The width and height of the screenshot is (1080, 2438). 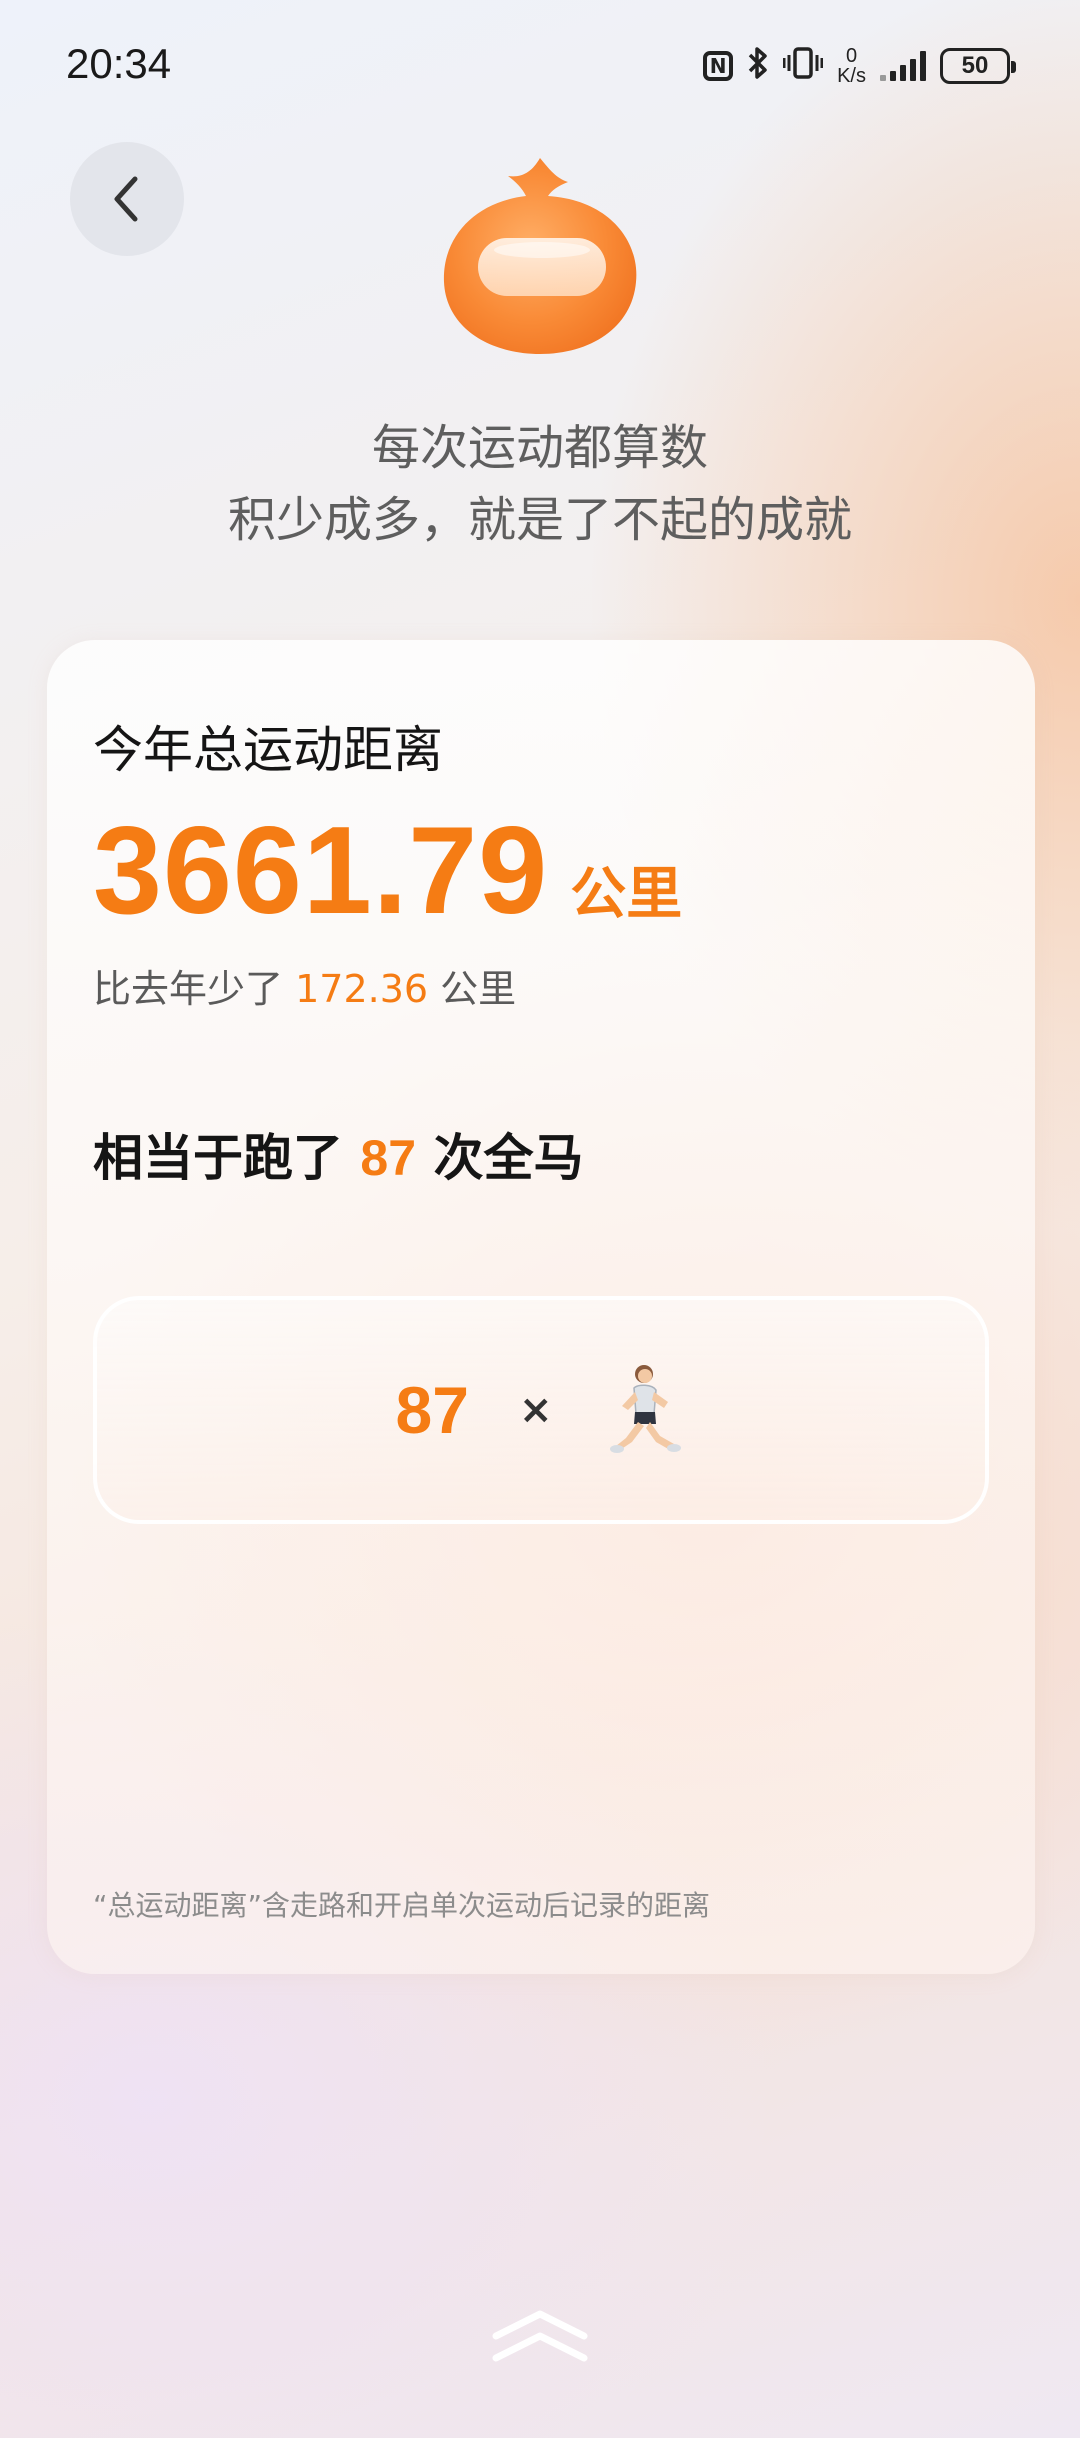 I want to click on compare-value: 172.36, so click(x=362, y=989).